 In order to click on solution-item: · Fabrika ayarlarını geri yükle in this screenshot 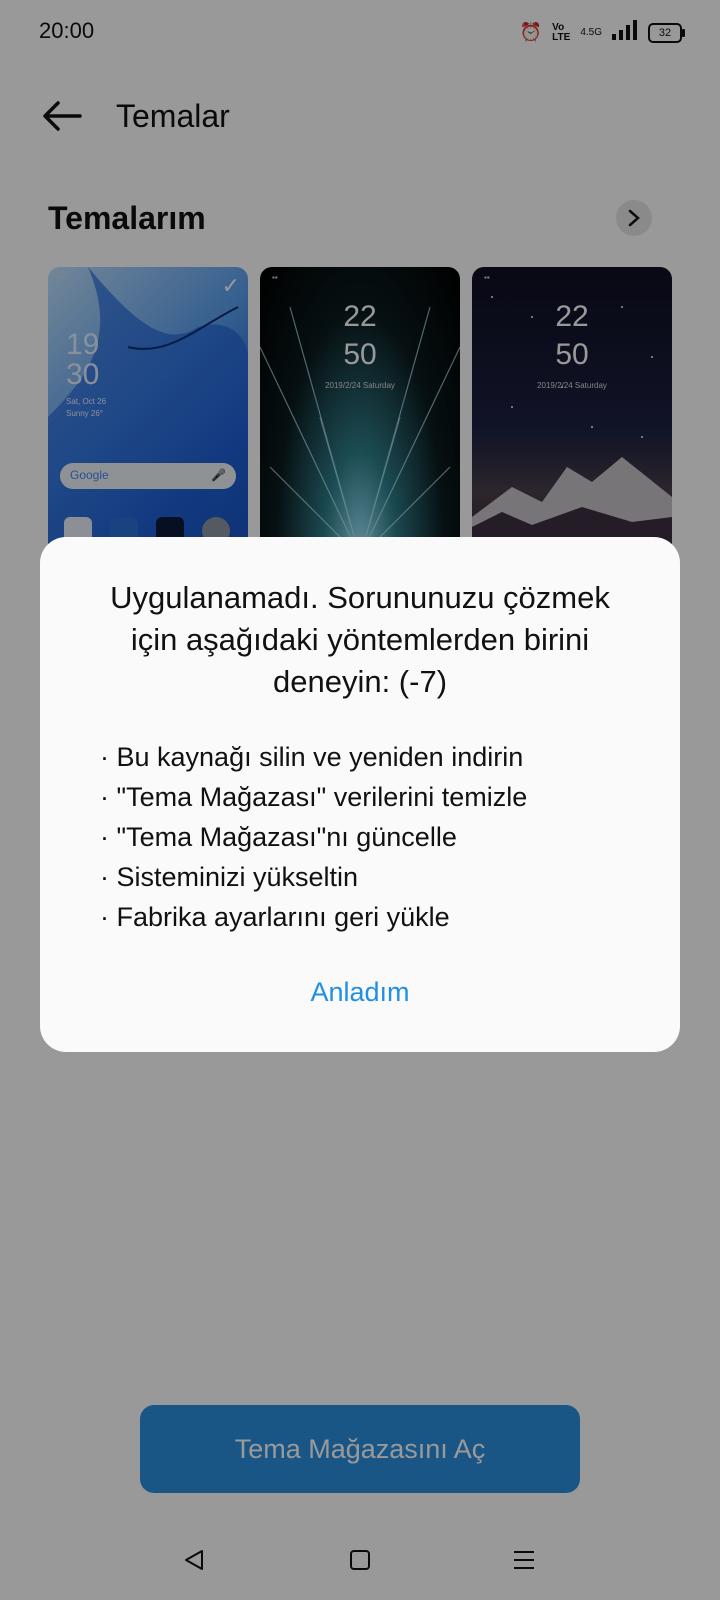, I will do `click(275, 917)`.